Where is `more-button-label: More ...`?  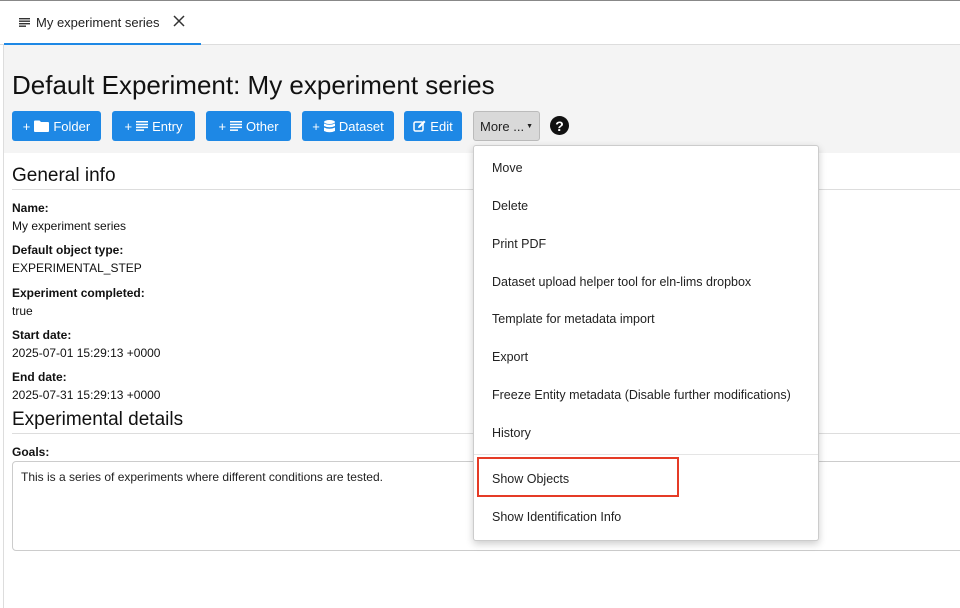 more-button-label: More ... is located at coordinates (502, 126).